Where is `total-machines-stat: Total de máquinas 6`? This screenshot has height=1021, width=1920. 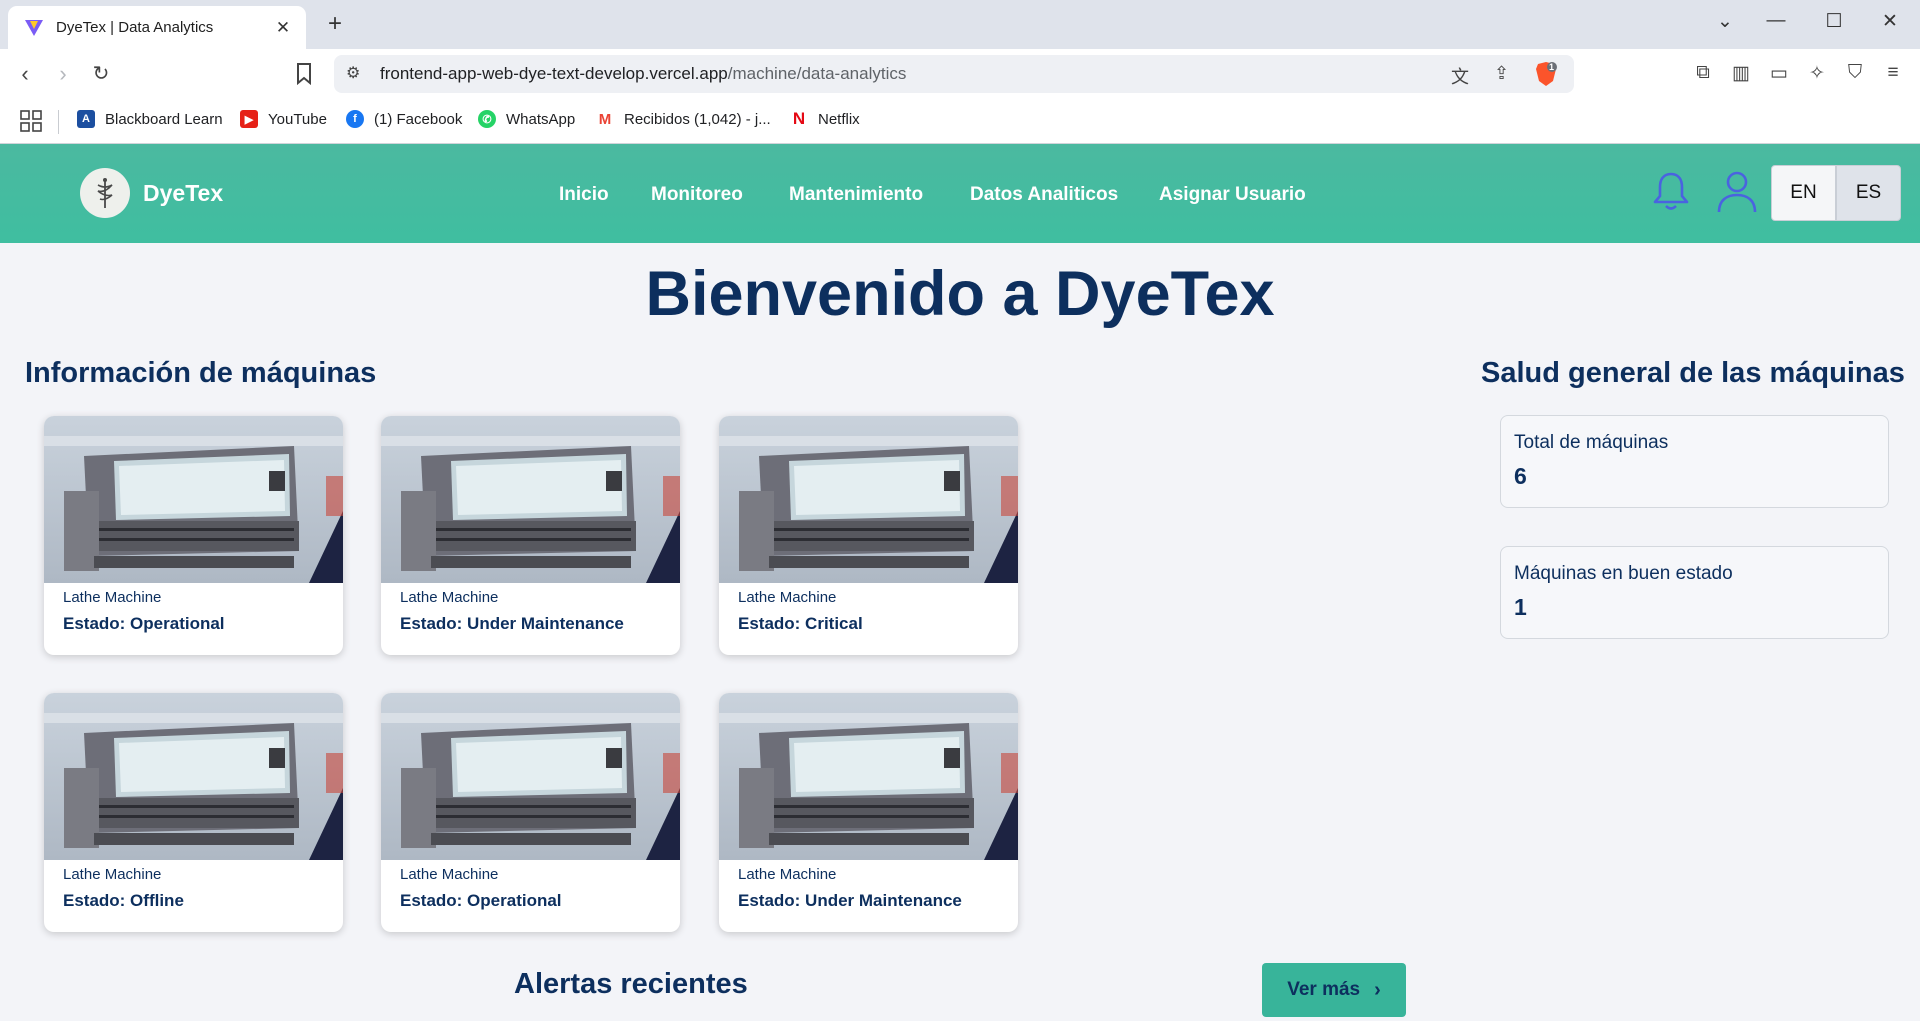 total-machines-stat: Total de máquinas 6 is located at coordinates (1694, 461).